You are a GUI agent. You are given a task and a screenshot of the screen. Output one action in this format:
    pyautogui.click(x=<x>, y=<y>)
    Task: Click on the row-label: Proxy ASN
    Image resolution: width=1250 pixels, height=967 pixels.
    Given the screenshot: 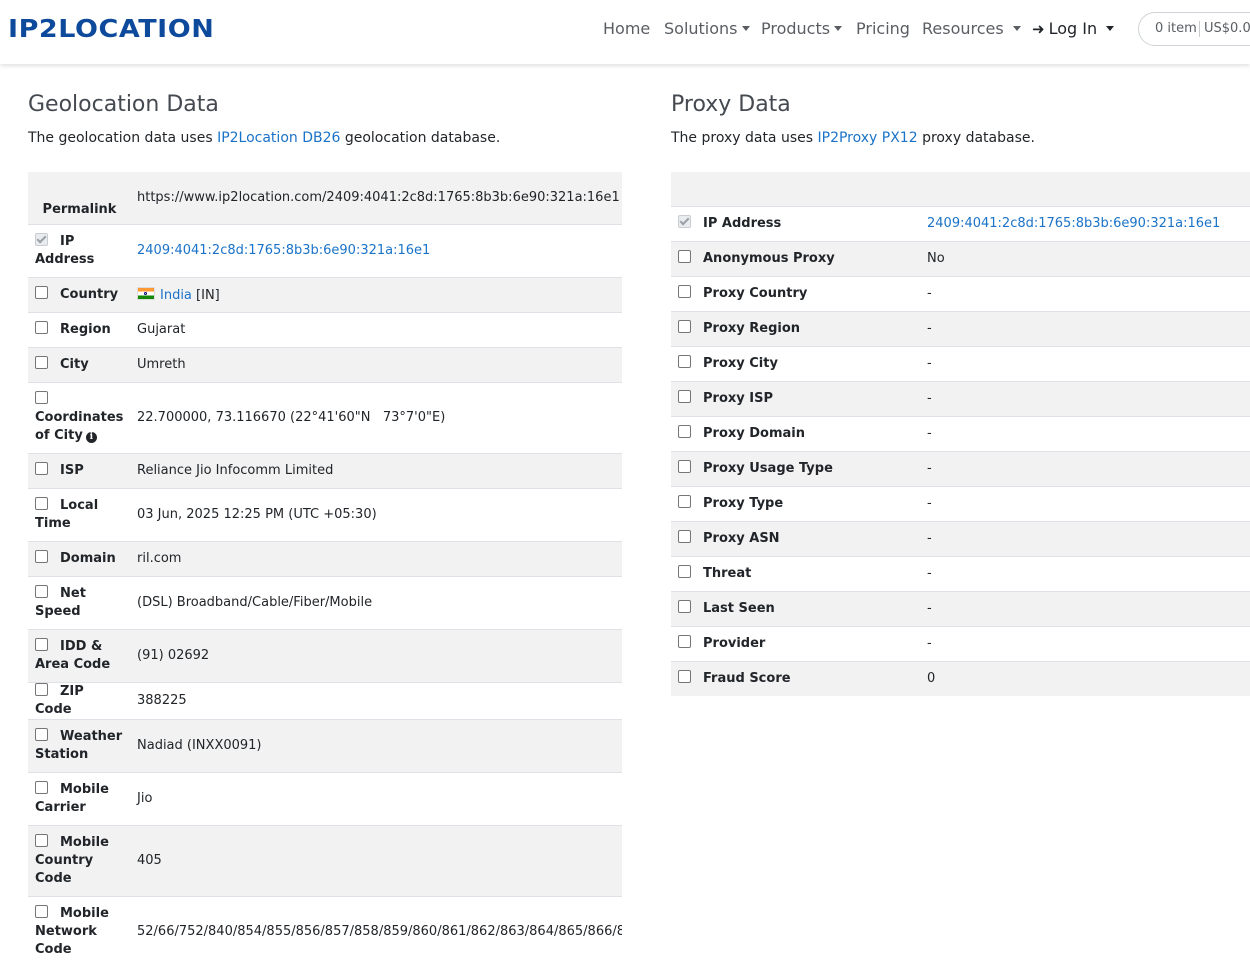 What is the action you would take?
    pyautogui.click(x=794, y=538)
    